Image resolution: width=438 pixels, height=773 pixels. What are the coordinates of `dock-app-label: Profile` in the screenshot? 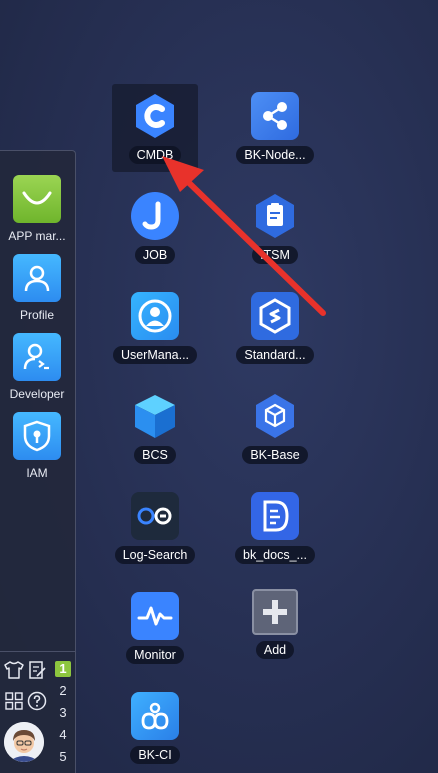 It's located at (36, 315).